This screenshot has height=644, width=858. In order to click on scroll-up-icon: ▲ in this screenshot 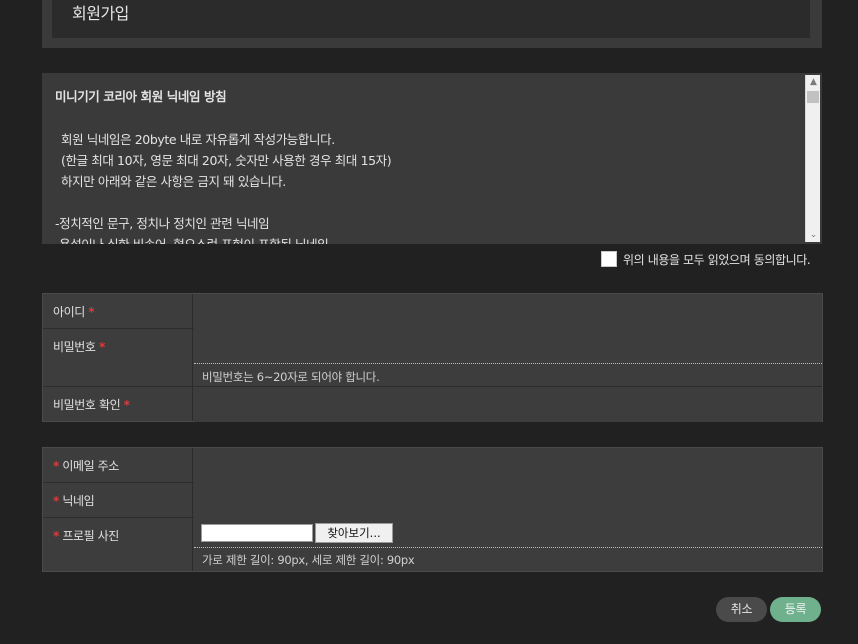, I will do `click(813, 82)`.